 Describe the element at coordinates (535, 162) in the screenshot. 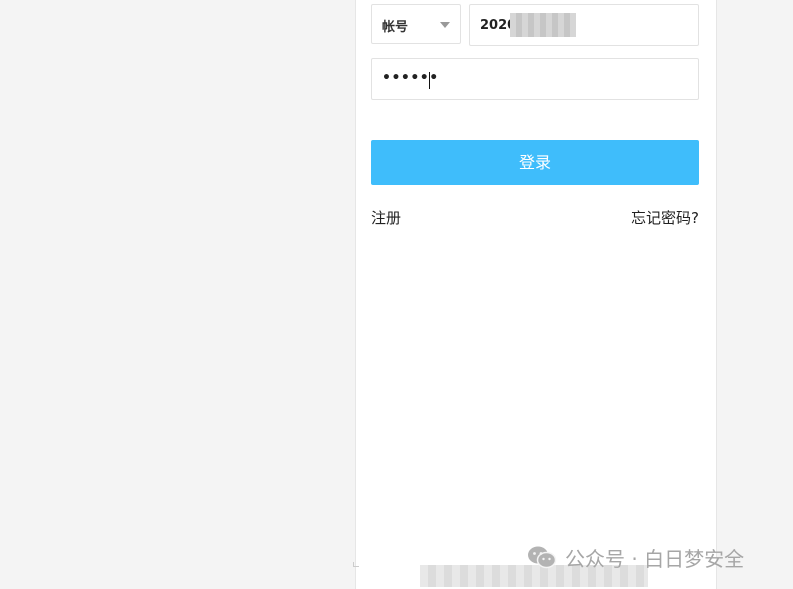

I see `login-button: 登录` at that location.